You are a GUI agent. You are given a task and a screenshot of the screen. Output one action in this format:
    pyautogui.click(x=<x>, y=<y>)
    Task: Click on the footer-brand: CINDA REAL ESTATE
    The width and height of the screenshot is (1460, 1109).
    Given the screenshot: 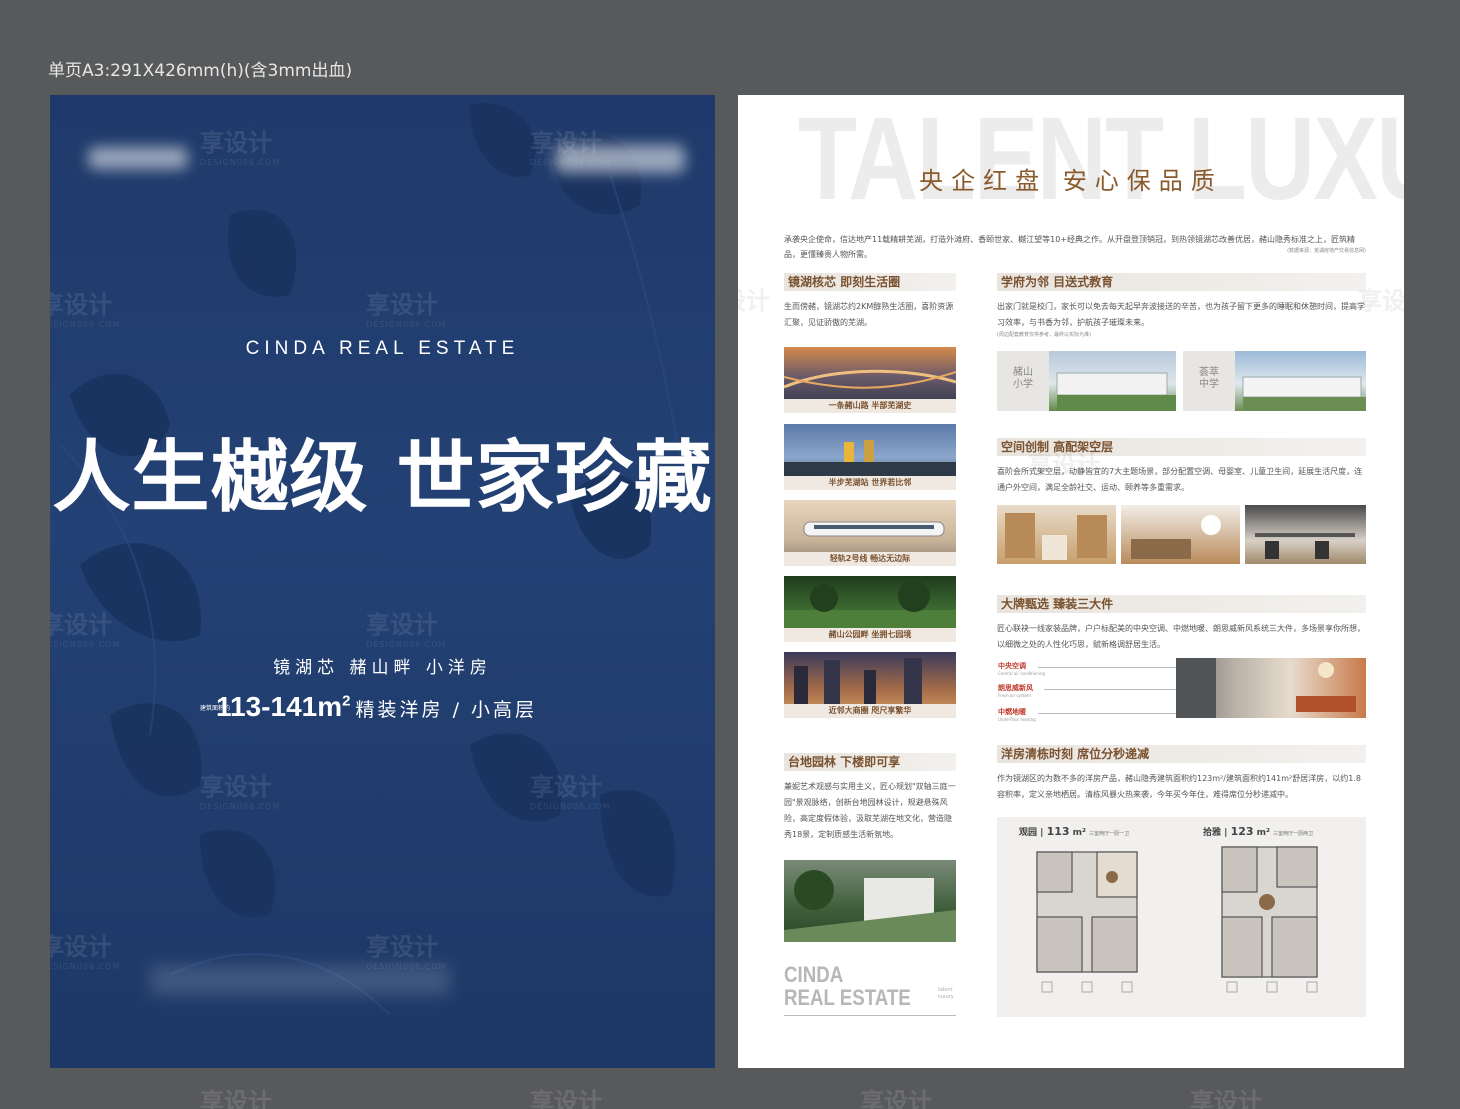 What is the action you would take?
    pyautogui.click(x=847, y=986)
    